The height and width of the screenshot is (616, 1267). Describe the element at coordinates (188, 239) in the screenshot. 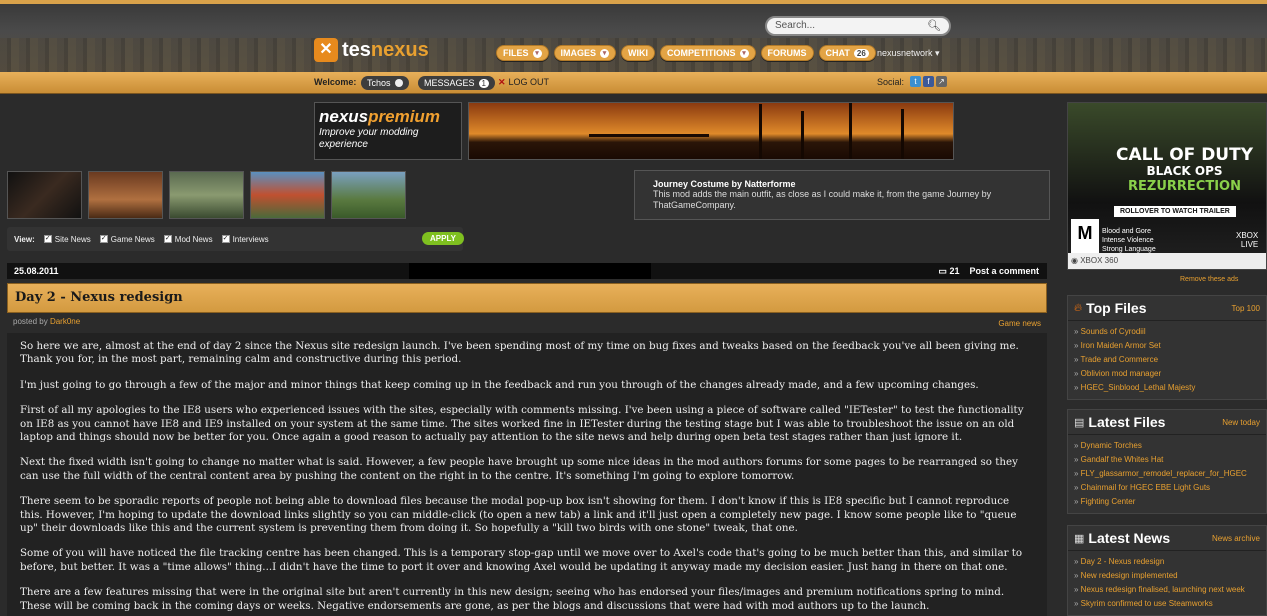

I see `filter-mod-news: ✓ Mod News` at that location.